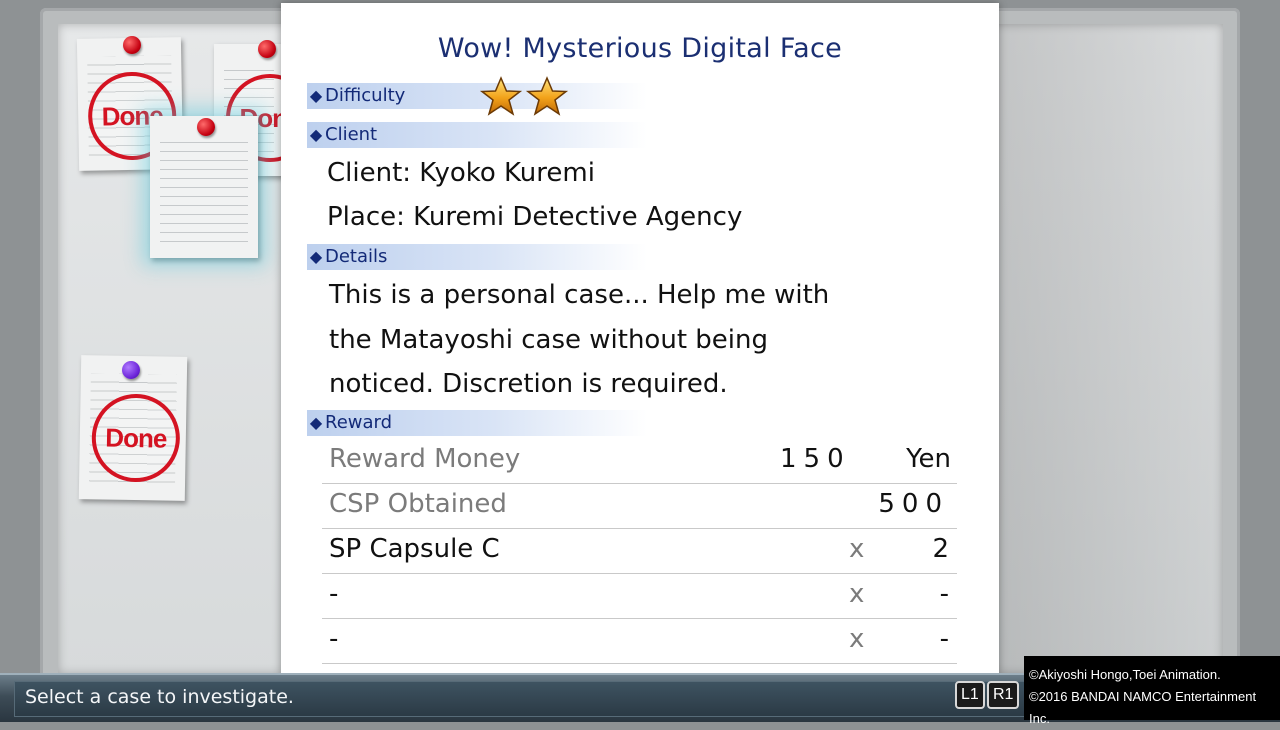 This screenshot has width=1280, height=730. I want to click on section-reward: ◆ Reward, so click(477, 423).